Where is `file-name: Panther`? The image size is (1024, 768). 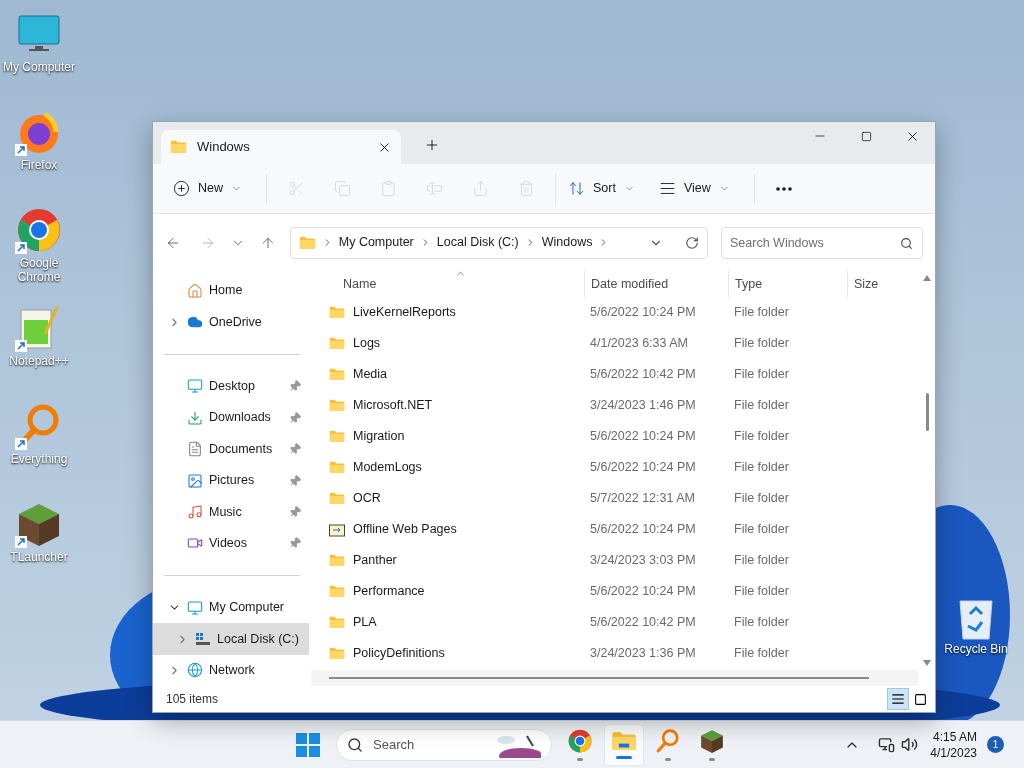
file-name: Panther is located at coordinates (375, 561).